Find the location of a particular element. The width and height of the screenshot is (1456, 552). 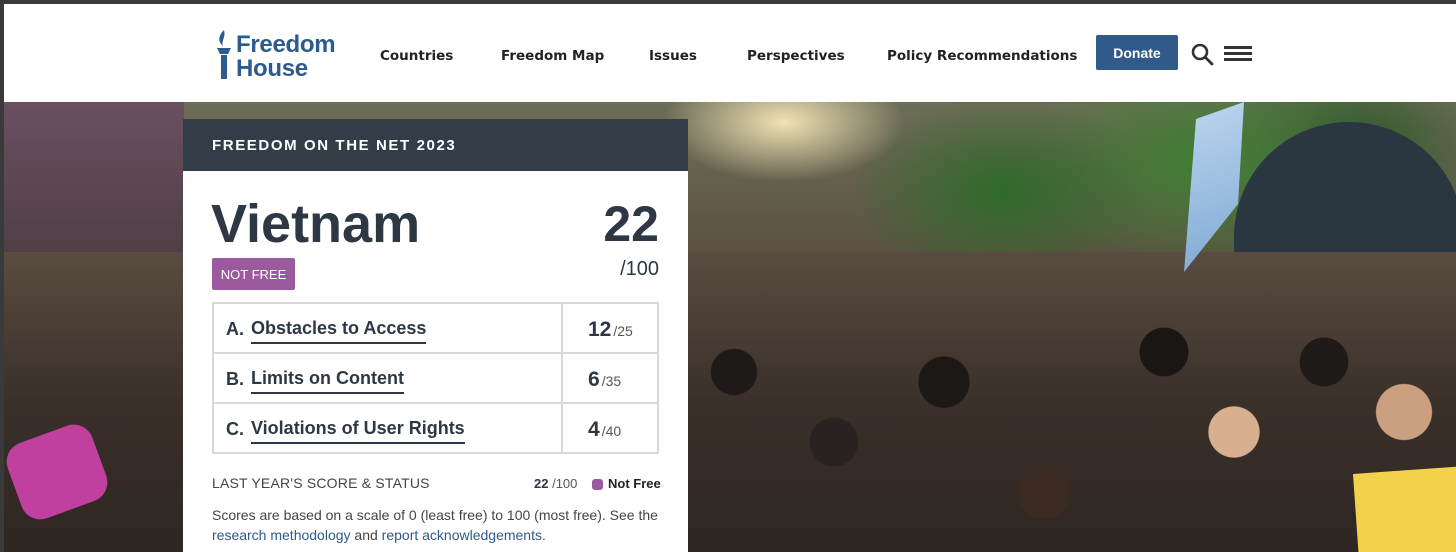

last-year-score: 22 /100 is located at coordinates (556, 483).